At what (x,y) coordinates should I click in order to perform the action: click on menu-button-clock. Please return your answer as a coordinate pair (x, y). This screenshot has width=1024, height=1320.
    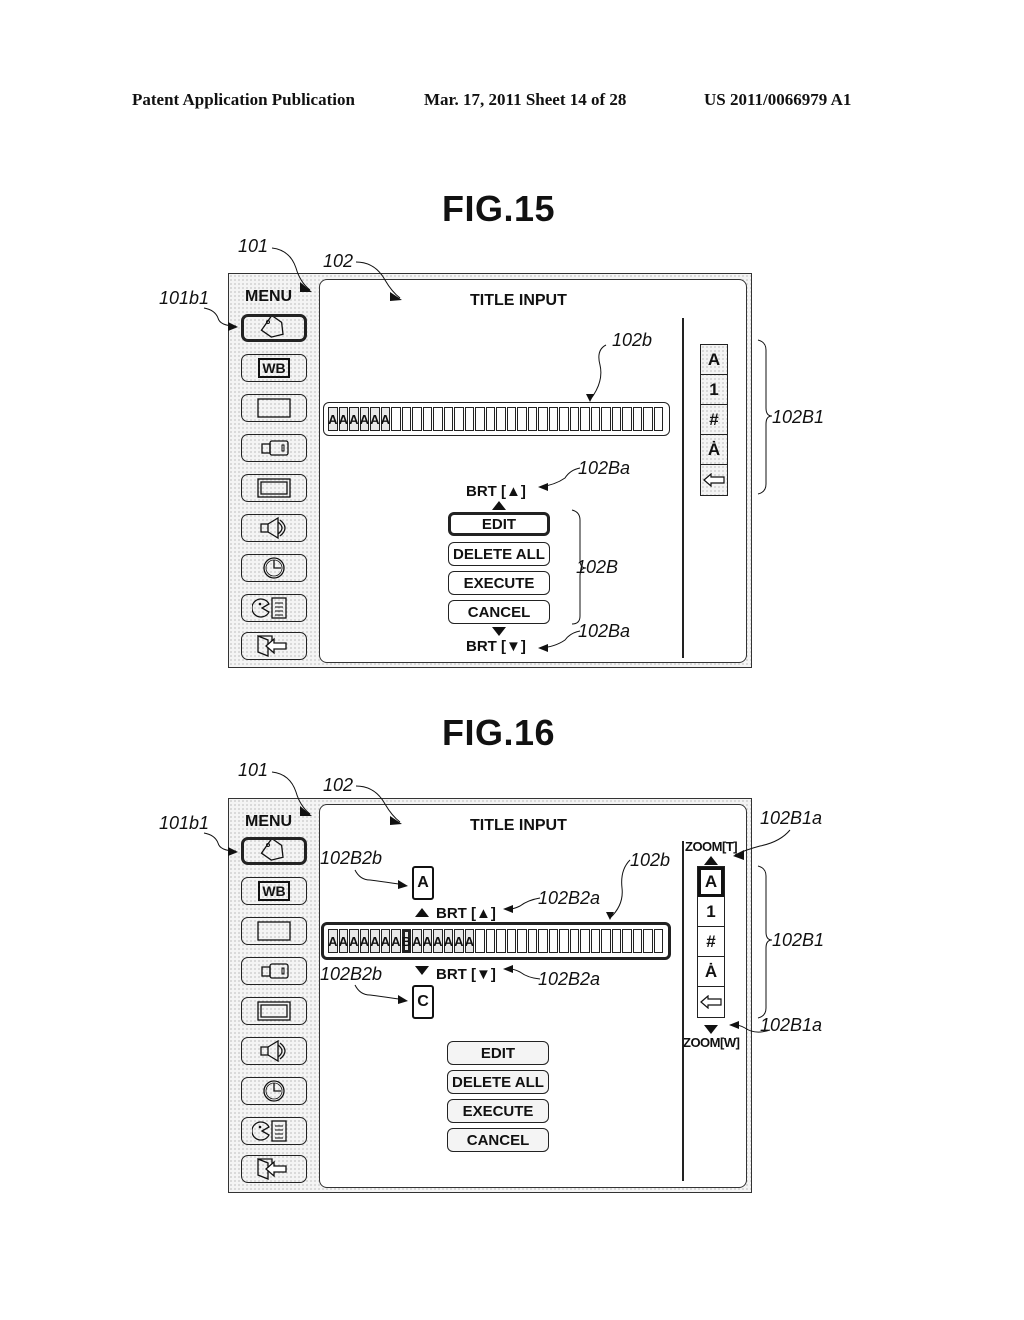
    Looking at the image, I should click on (274, 1091).